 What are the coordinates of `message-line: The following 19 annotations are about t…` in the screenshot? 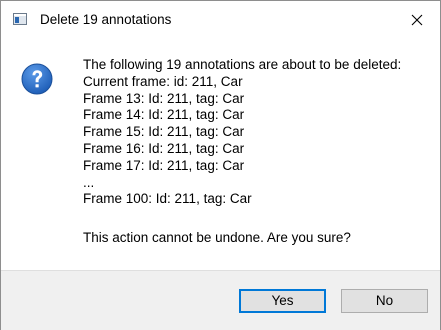 It's located at (242, 64).